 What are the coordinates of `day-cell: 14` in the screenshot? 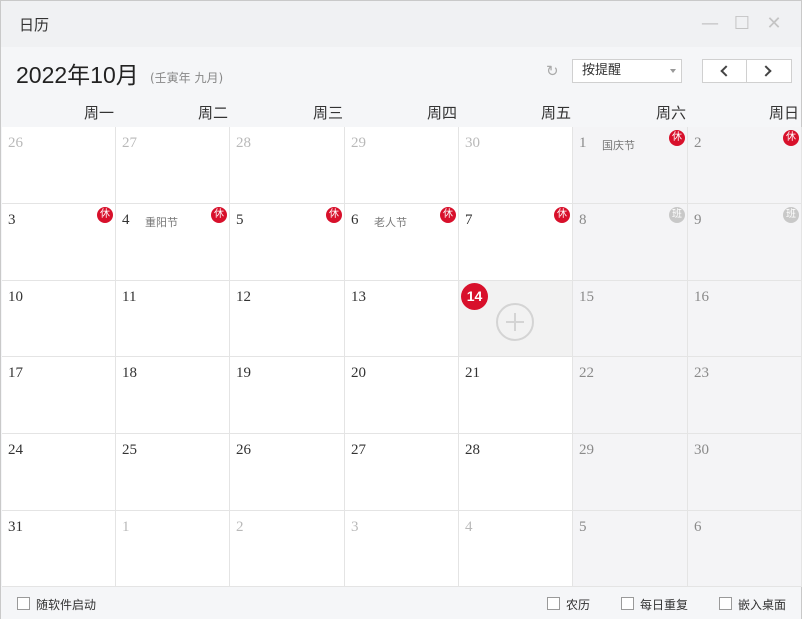 It's located at (516, 319).